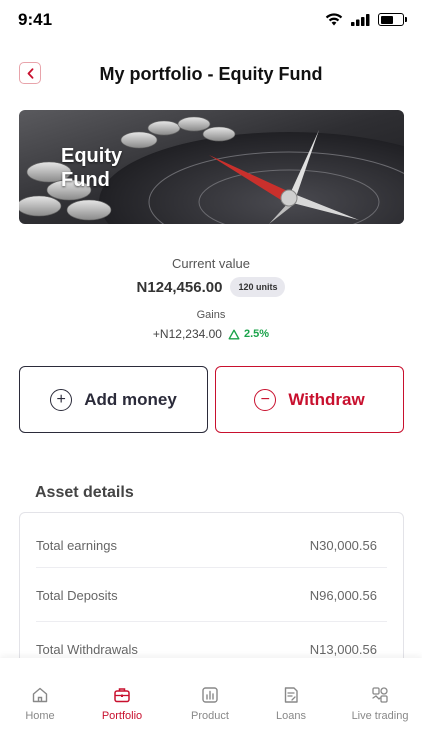 The width and height of the screenshot is (422, 750). I want to click on nav-item-home: Home, so click(41, 704).